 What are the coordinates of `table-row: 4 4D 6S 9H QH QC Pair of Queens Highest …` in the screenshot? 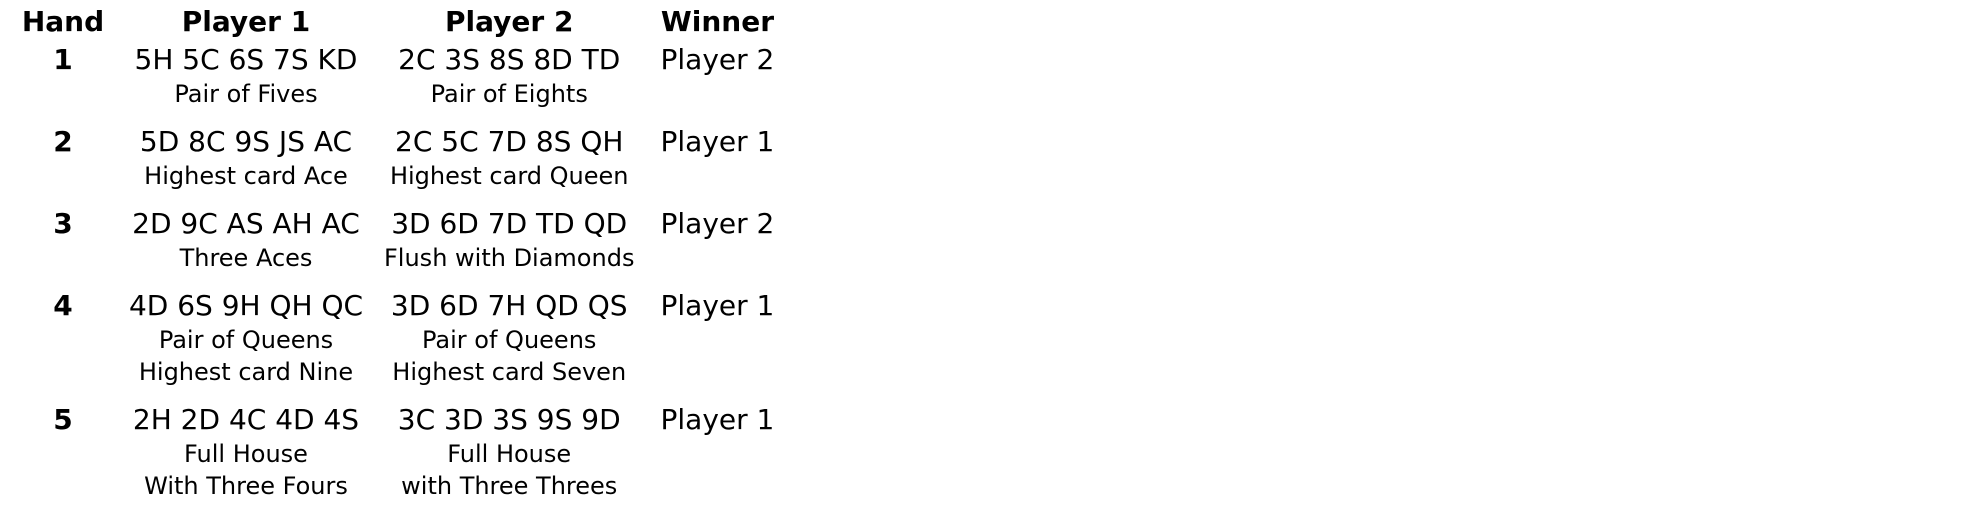 It's located at (400, 344).